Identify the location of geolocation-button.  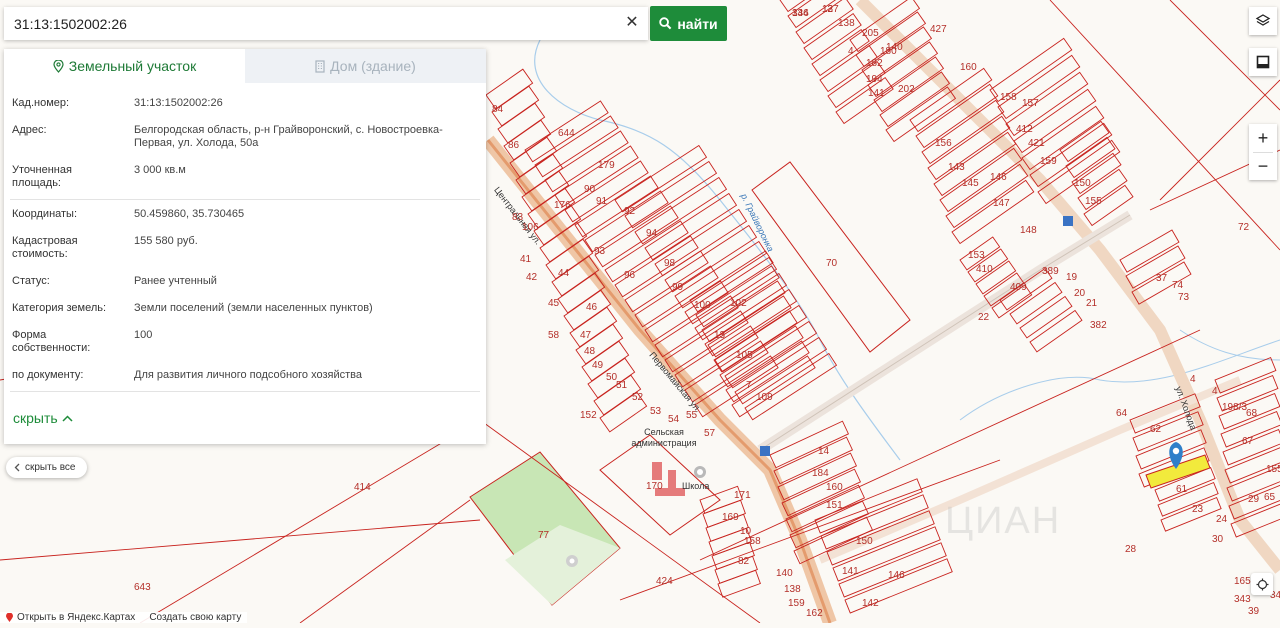
(1262, 584).